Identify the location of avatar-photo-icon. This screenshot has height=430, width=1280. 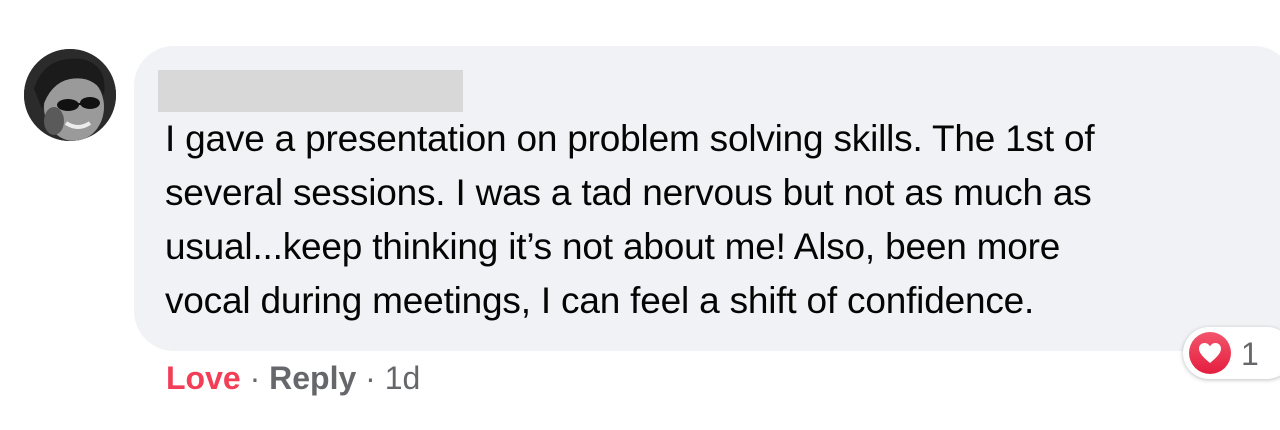
(70, 95).